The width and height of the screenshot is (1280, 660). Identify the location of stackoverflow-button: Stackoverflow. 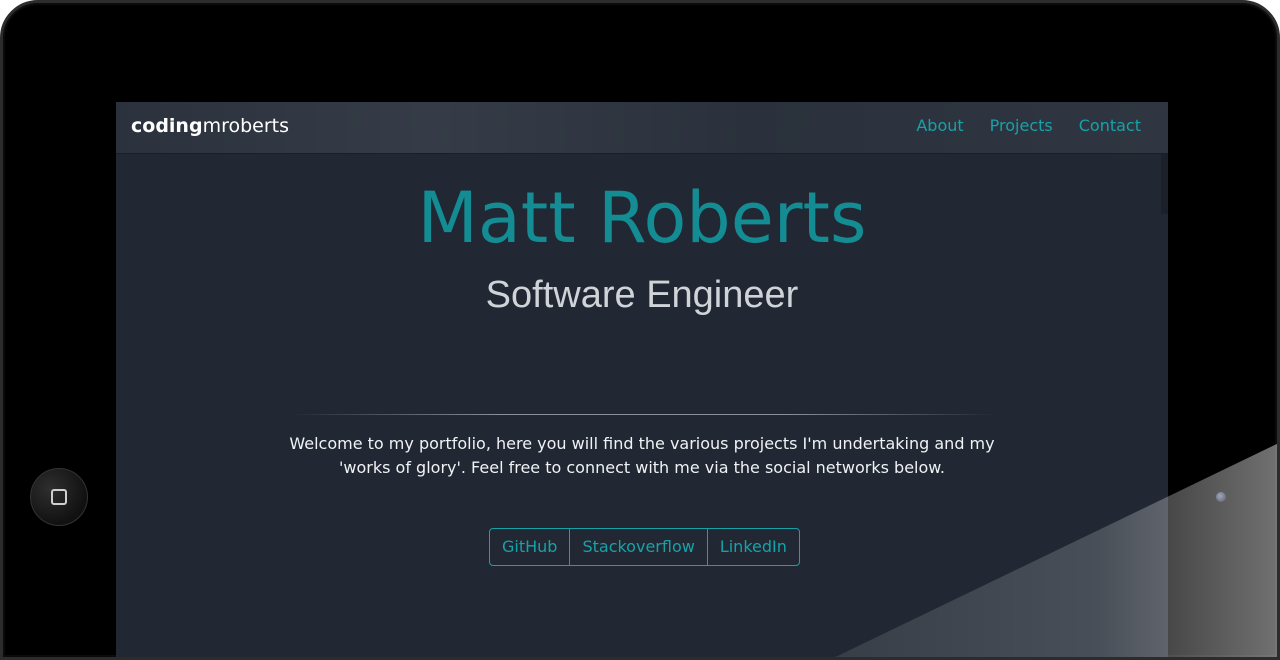
(639, 547).